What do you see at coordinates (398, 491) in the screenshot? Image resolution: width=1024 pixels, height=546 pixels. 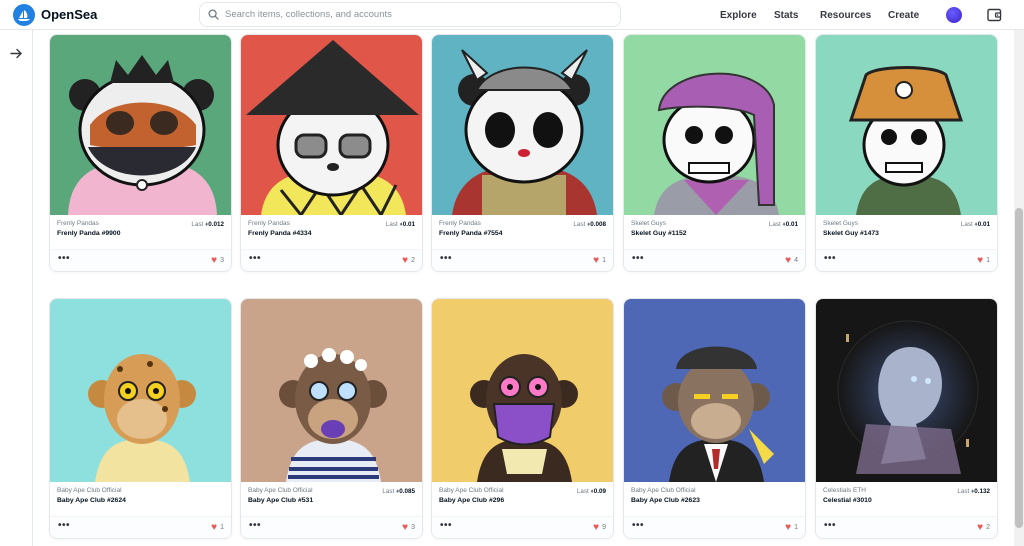 I see `last-price: Last ♦0.085` at bounding box center [398, 491].